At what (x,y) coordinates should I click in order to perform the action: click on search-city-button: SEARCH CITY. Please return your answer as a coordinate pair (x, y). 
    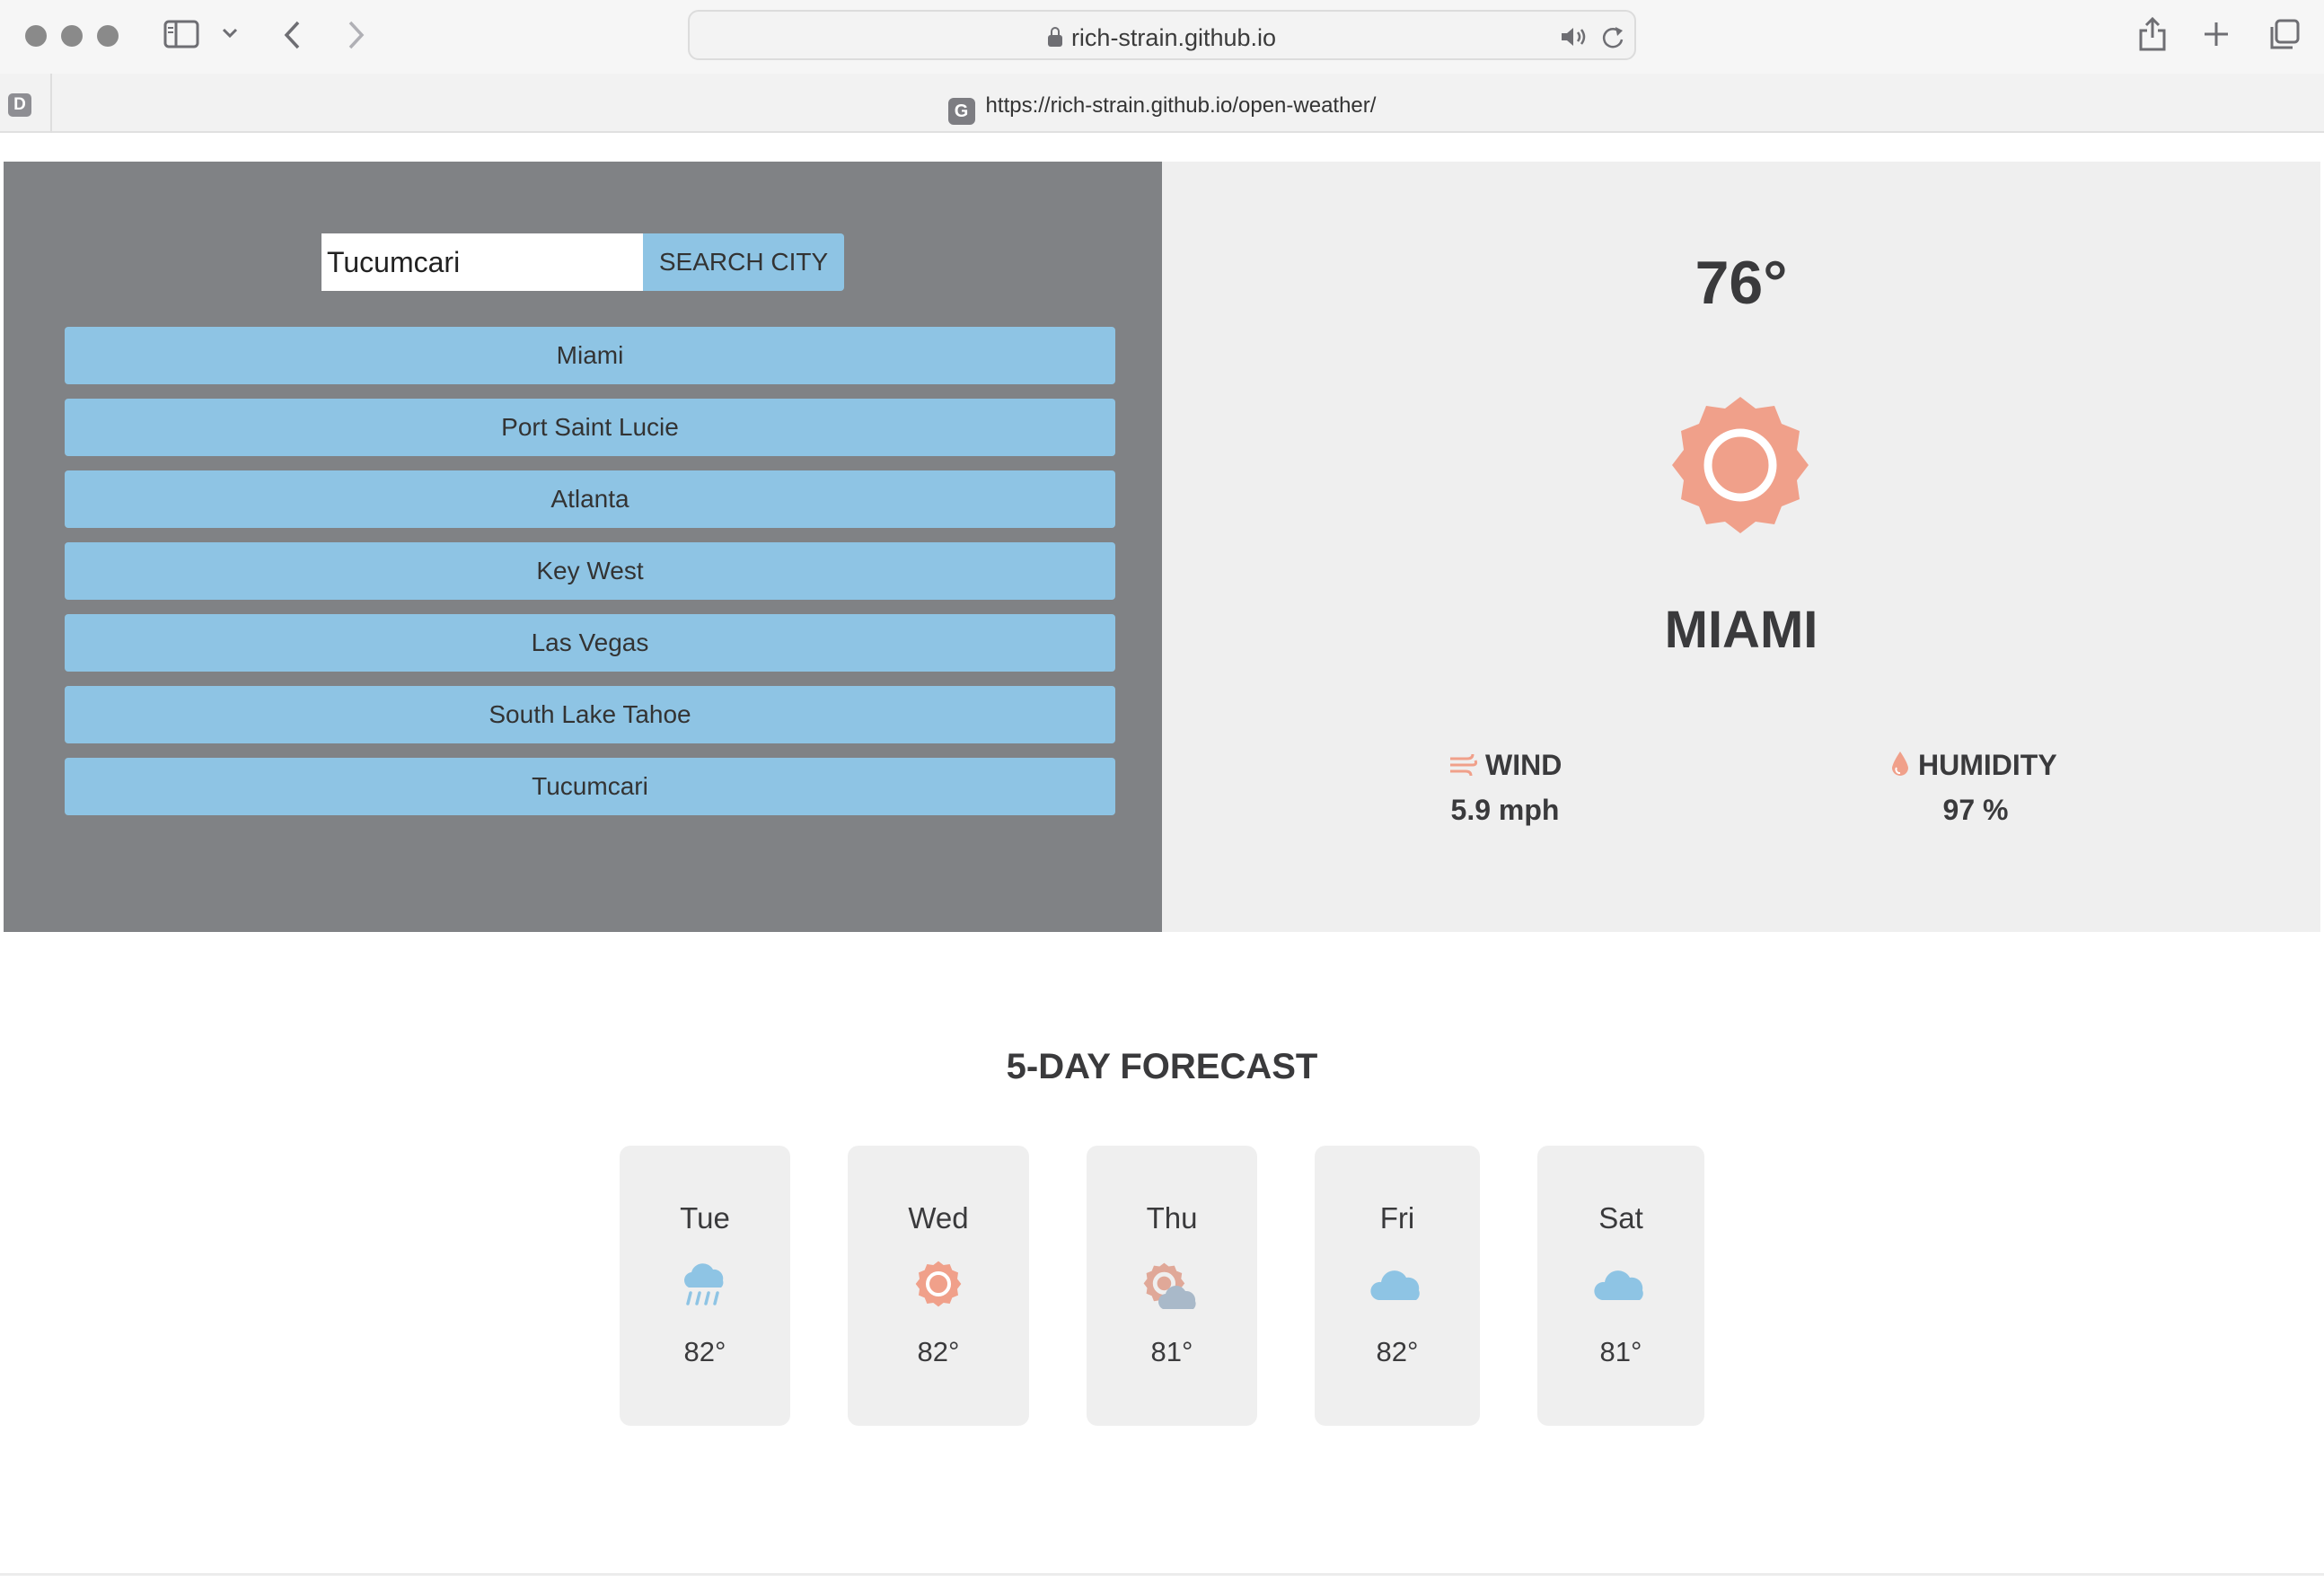
    Looking at the image, I should click on (744, 262).